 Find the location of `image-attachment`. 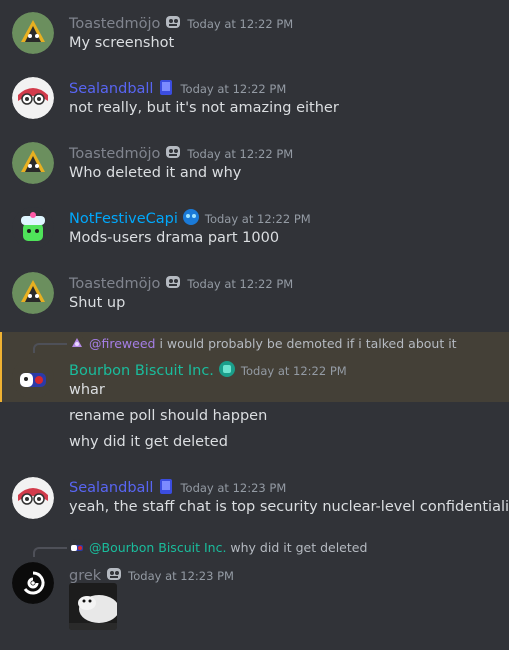

image-attachment is located at coordinates (93, 606).